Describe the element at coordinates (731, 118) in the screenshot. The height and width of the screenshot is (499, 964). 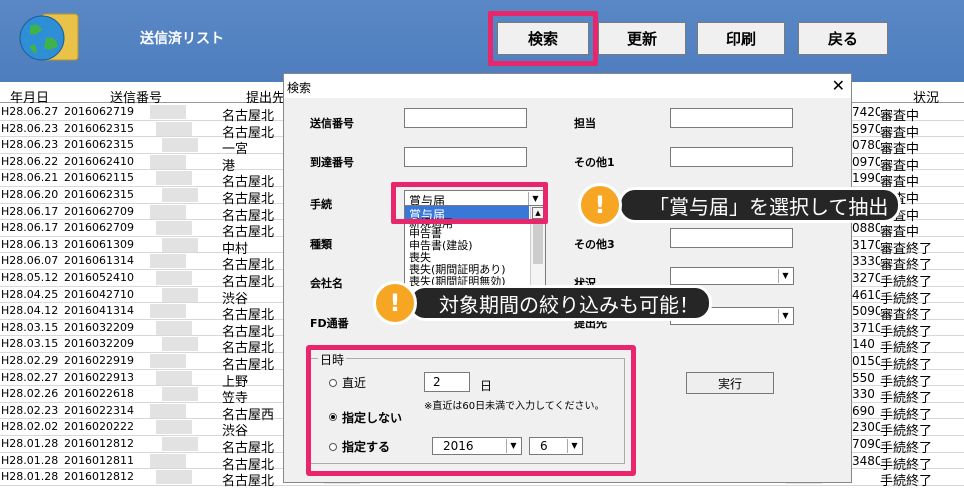
I see `person-in-charge-field` at that location.